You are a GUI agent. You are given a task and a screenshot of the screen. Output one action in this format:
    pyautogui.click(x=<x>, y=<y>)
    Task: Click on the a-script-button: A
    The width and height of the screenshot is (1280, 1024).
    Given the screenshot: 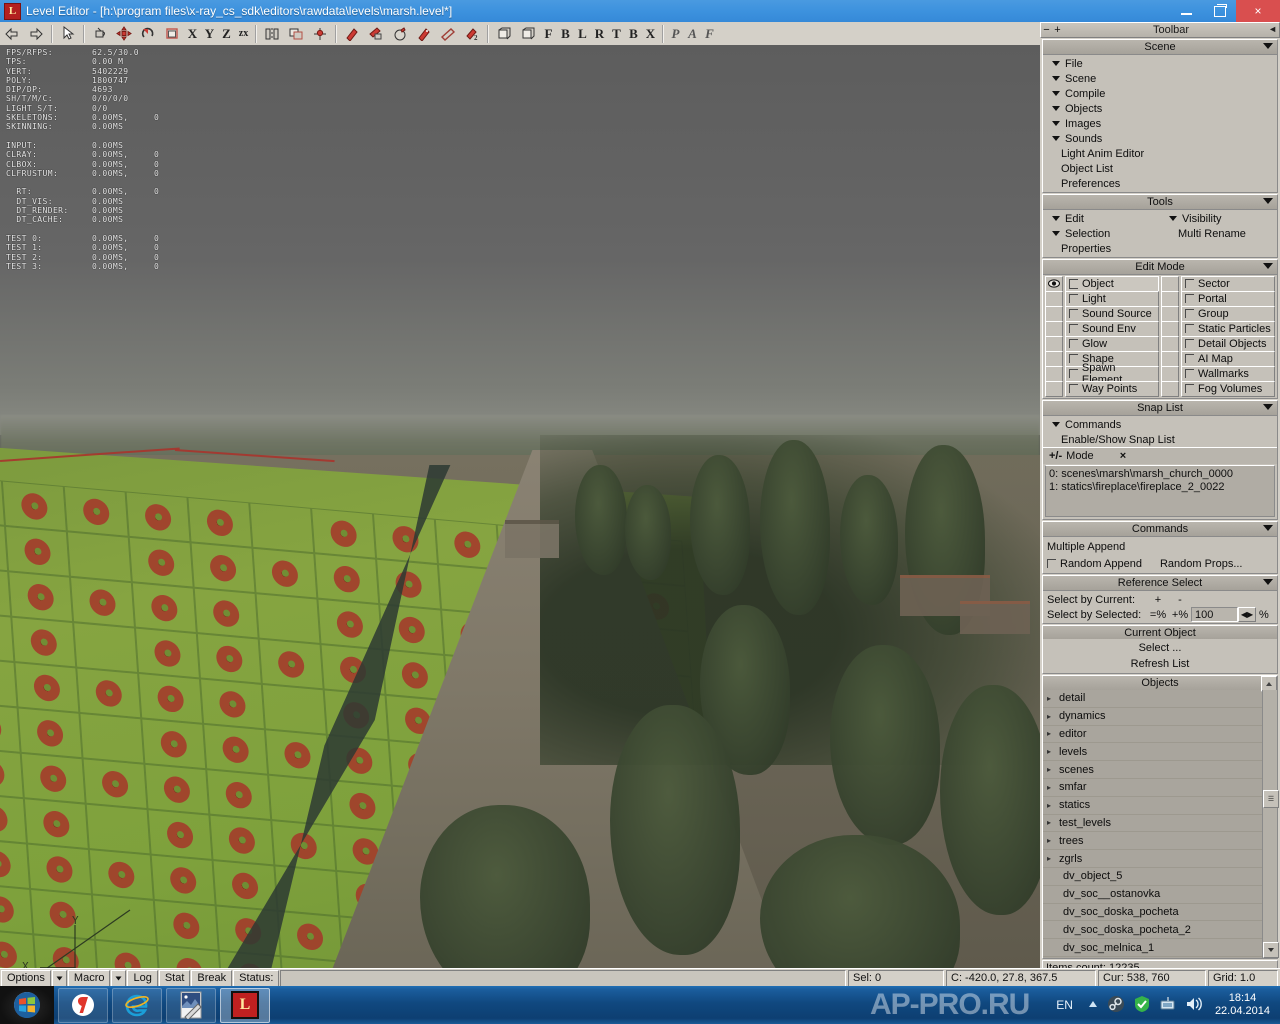 What is the action you would take?
    pyautogui.click(x=692, y=33)
    